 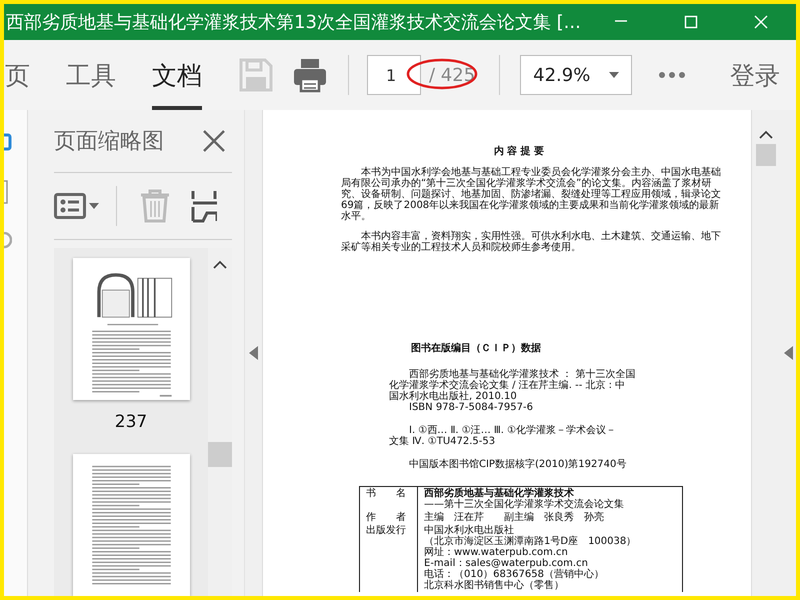 What do you see at coordinates (691, 22) in the screenshot?
I see `maximize-button` at bounding box center [691, 22].